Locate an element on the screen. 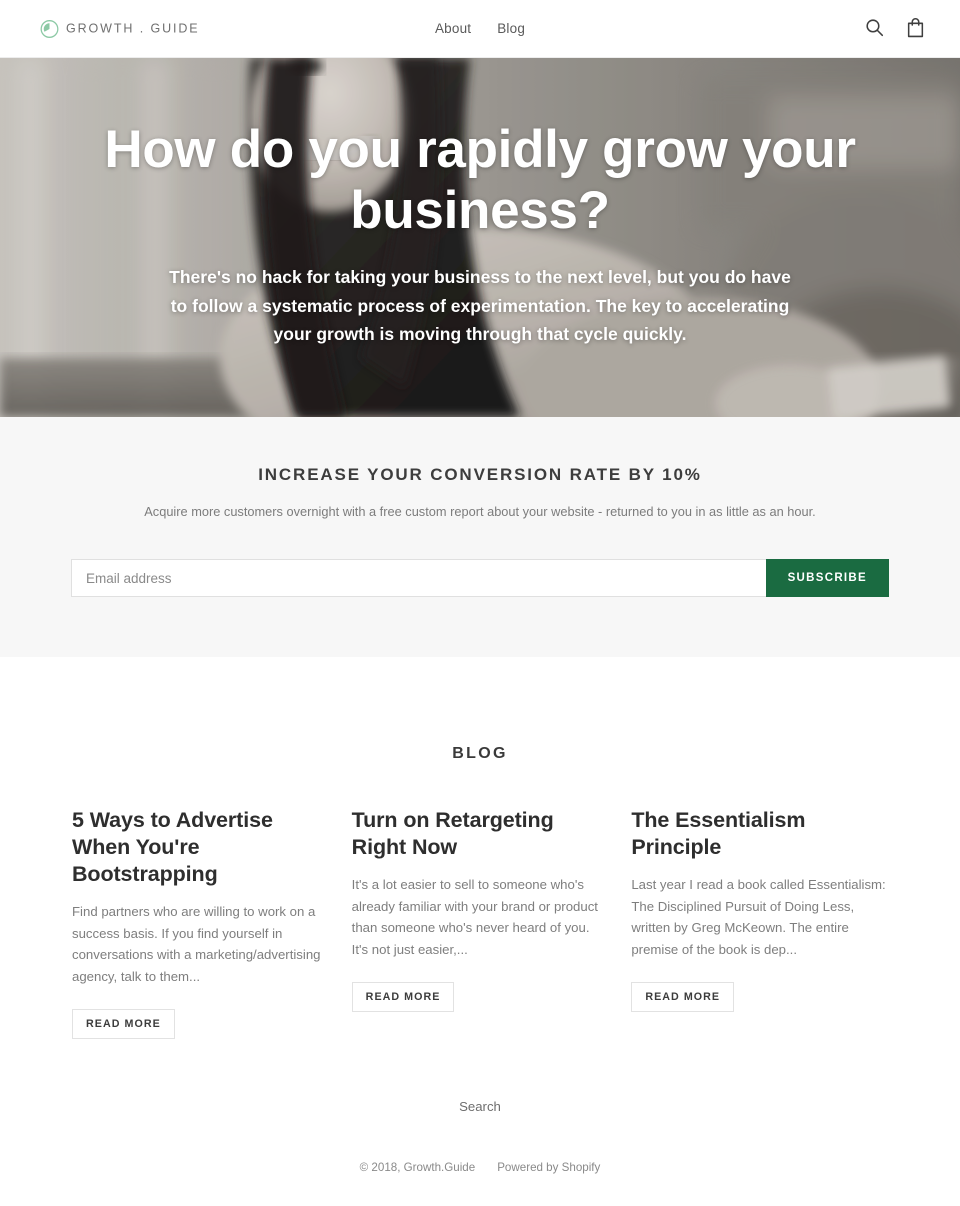 Image resolution: width=960 pixels, height=1206 pixels. nav-item-about: About is located at coordinates (453, 28).